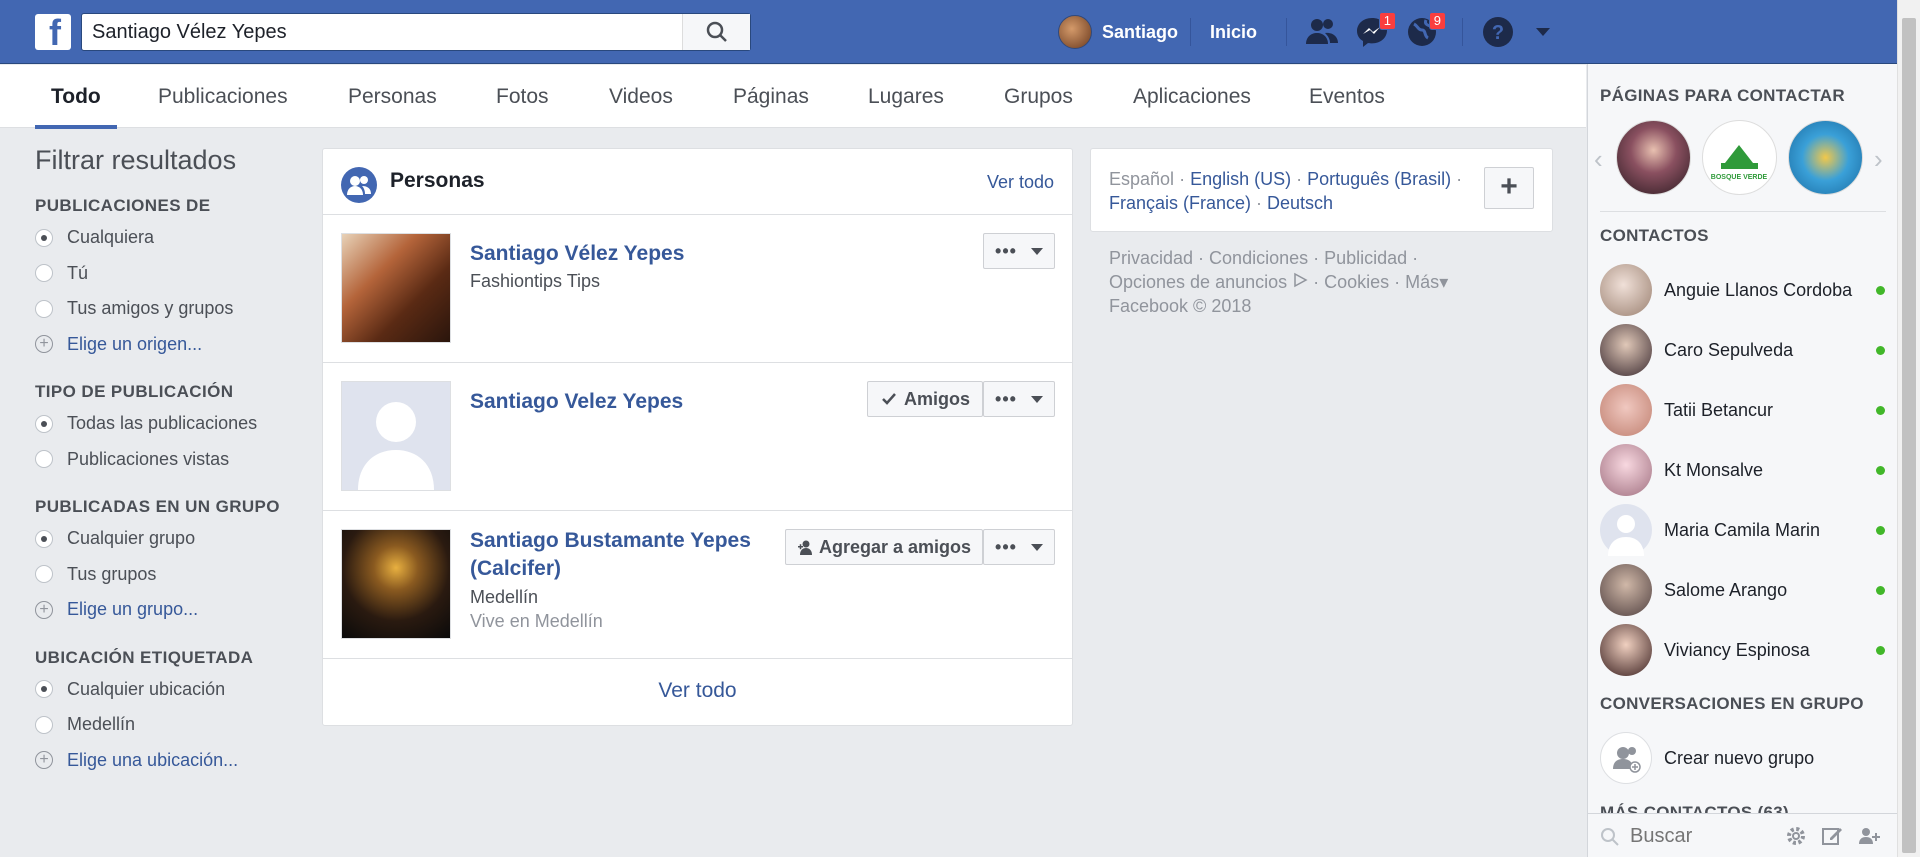 Image resolution: width=1920 pixels, height=857 pixels. I want to click on filter-option: Todas las publicaciones, so click(170, 424).